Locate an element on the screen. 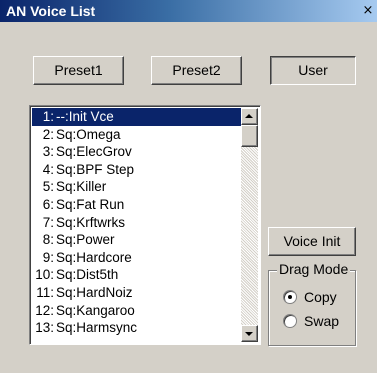  list-item-number: 6: is located at coordinates (48, 204).